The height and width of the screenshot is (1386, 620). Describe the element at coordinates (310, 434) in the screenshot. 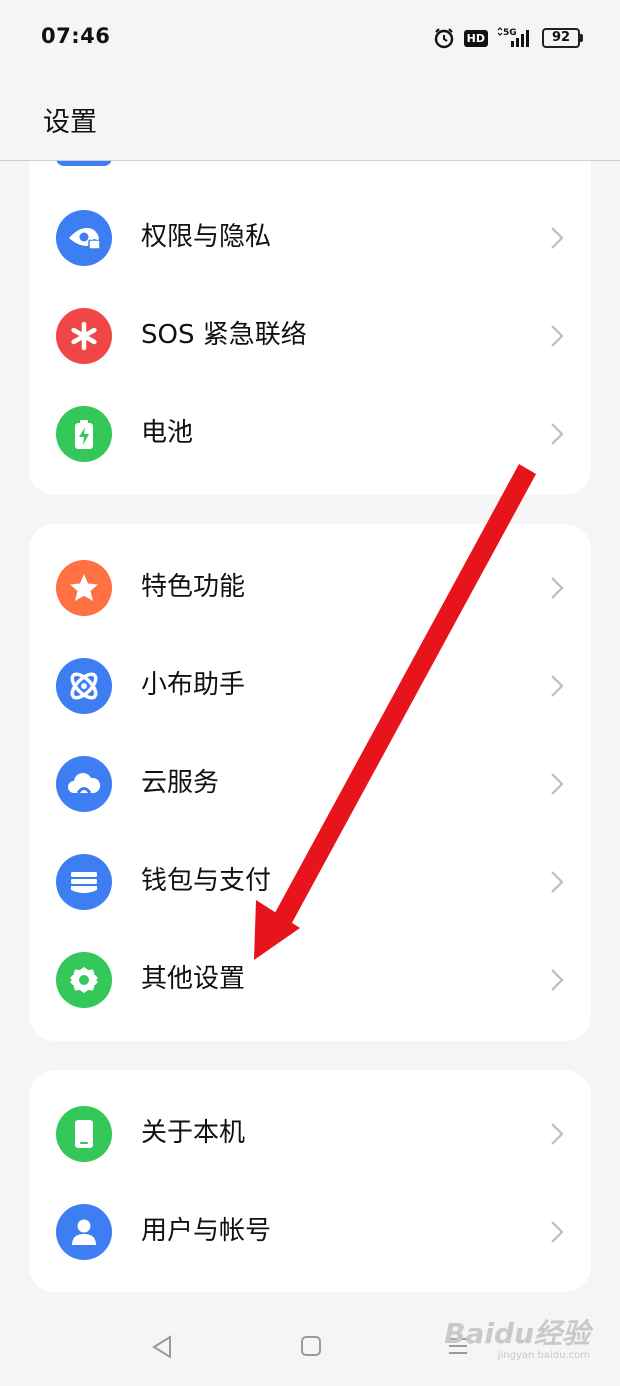

I see `settings-item-battery: 电池` at that location.